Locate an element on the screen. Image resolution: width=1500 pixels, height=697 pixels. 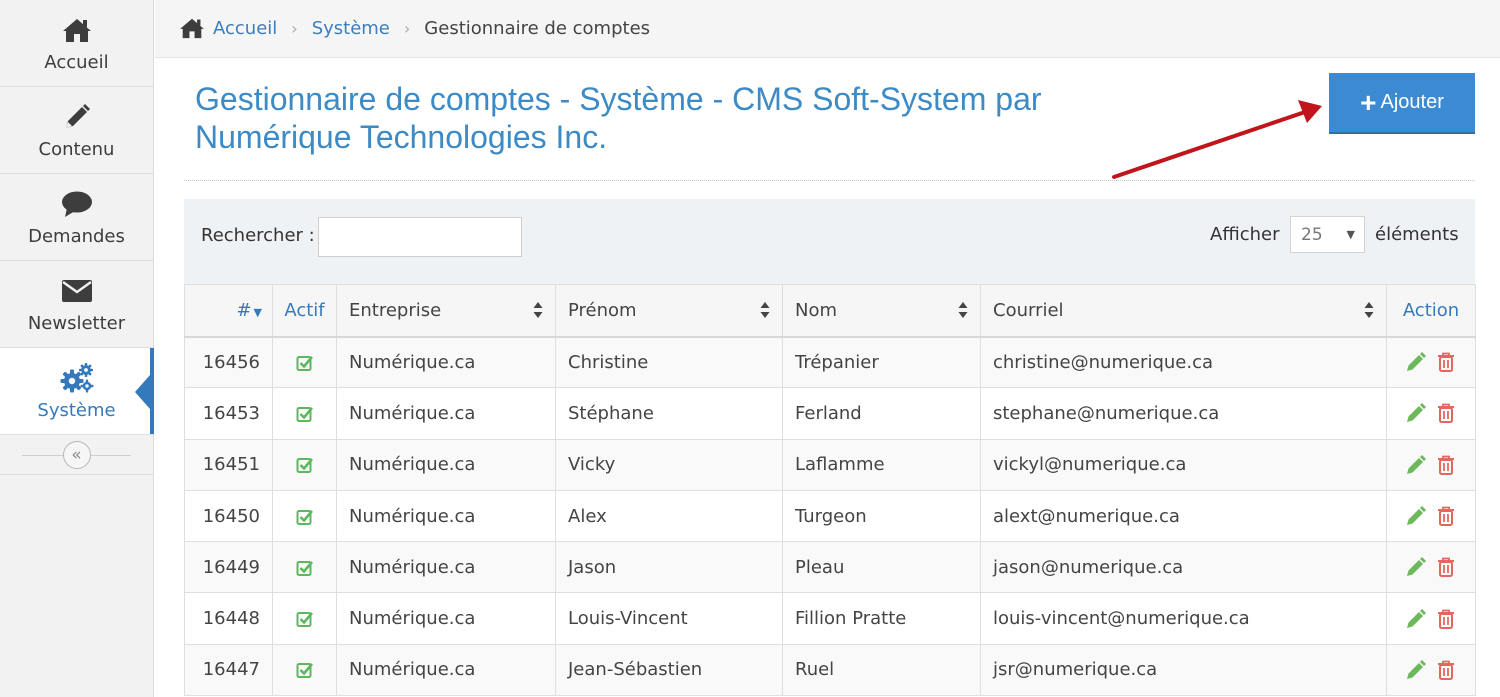
column-header-email: Courriel is located at coordinates (1183, 311).